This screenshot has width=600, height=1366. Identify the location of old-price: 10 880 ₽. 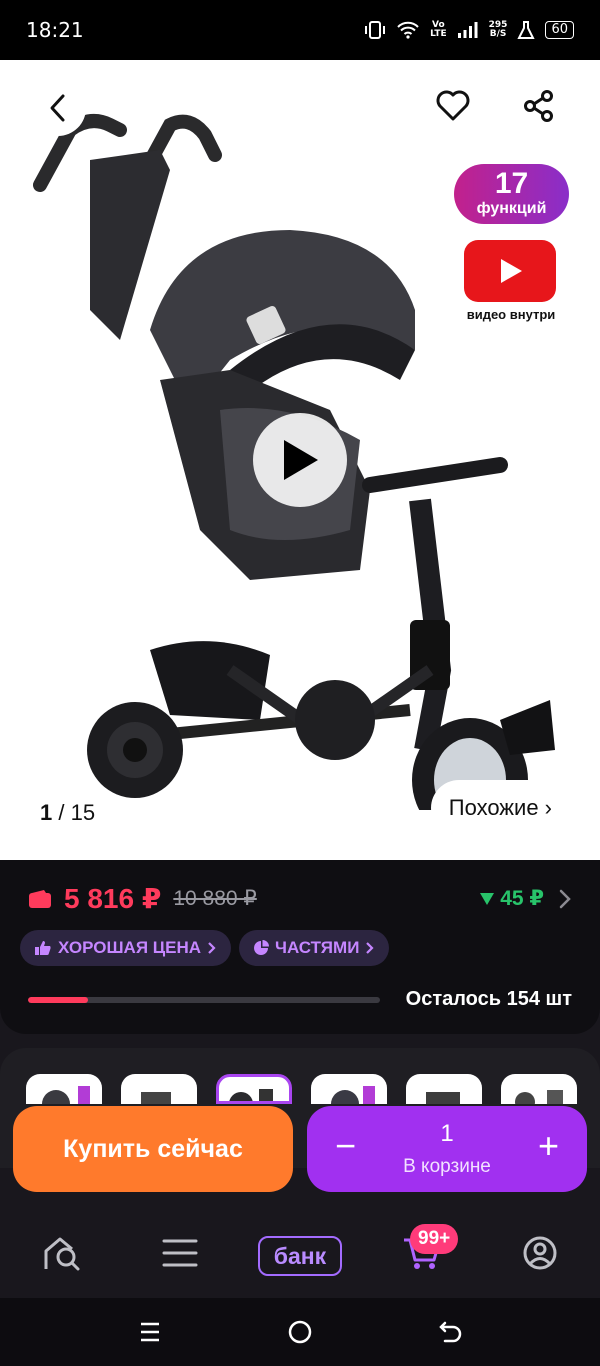
(215, 898).